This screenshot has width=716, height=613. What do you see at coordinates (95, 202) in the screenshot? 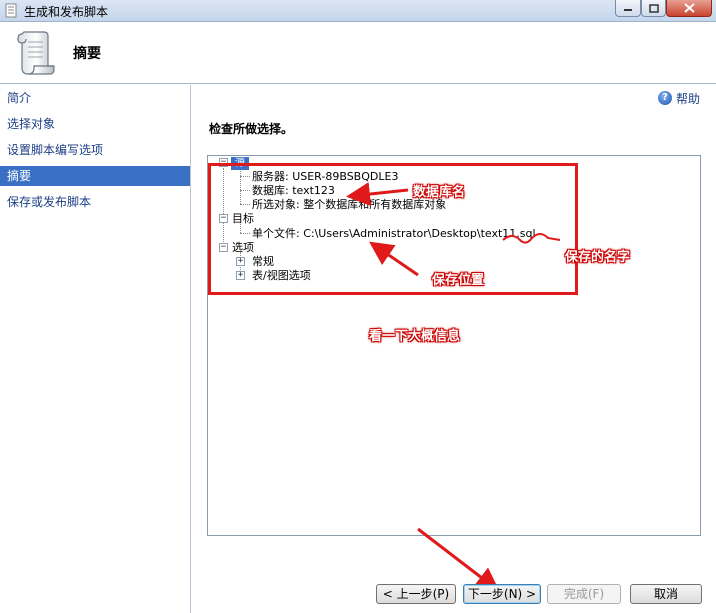
I see `sidebar-item-save-publish: 保存或发布脚本` at bounding box center [95, 202].